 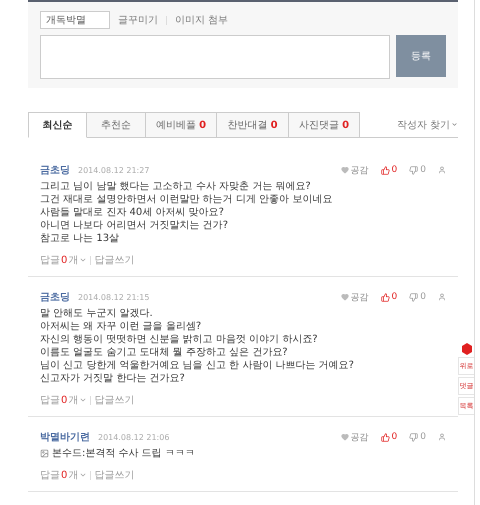 I want to click on sort-tab: 사진댓글 0, so click(x=324, y=125).